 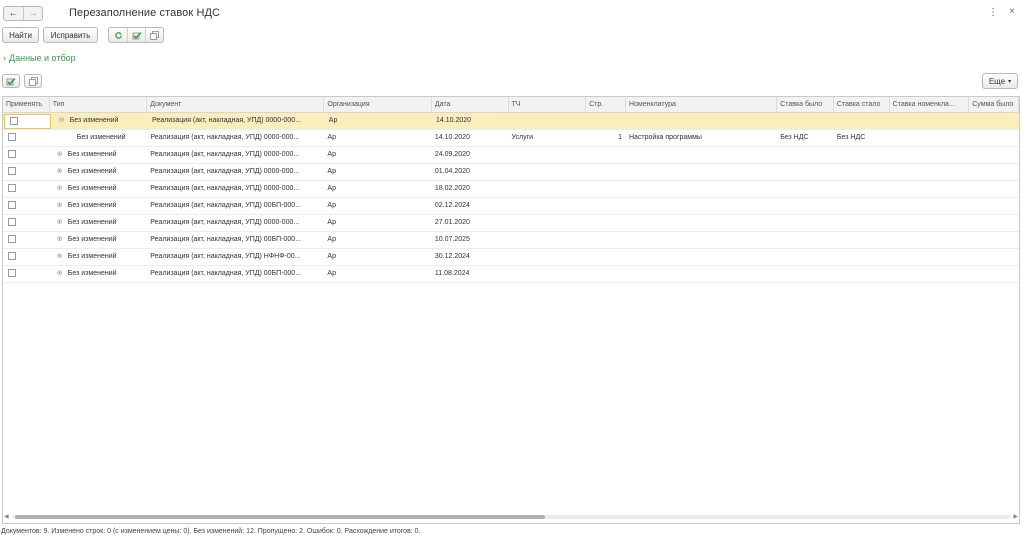 I want to click on uncheck-all-button, so click(x=154, y=35).